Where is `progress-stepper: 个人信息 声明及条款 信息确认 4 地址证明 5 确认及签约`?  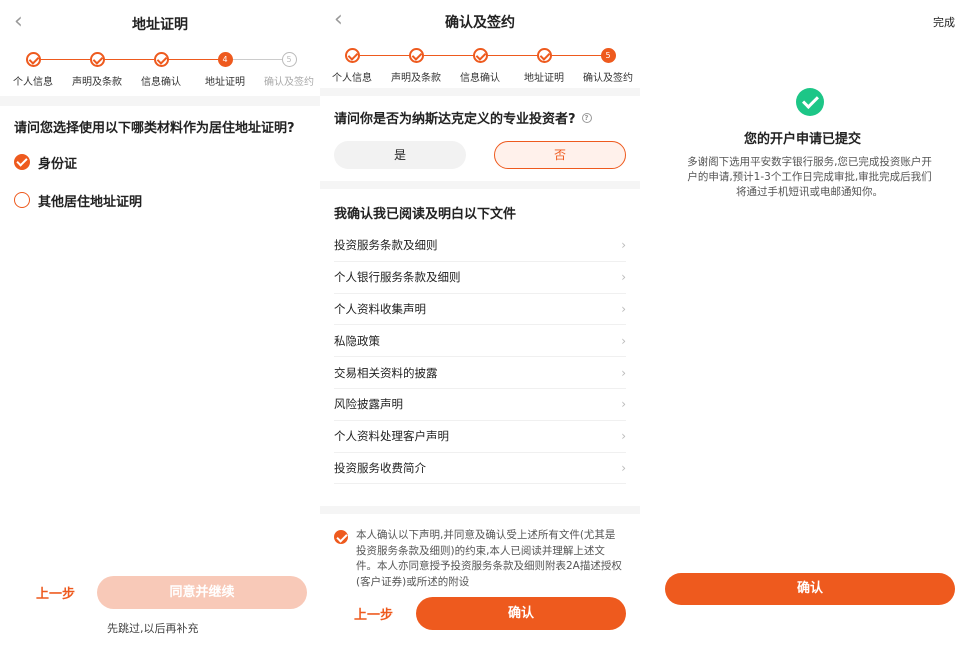 progress-stepper: 个人信息 声明及条款 信息确认 4 地址证明 5 确认及签约 is located at coordinates (160, 70).